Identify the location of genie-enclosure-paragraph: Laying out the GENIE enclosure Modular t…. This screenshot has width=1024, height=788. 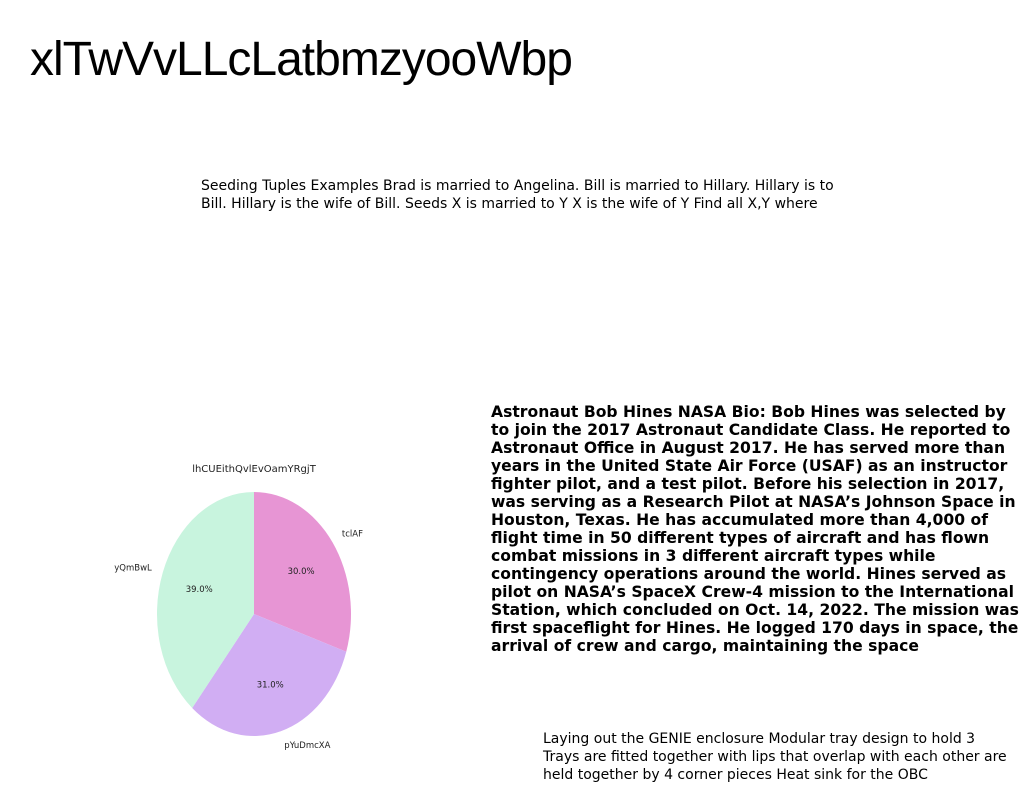
(775, 757).